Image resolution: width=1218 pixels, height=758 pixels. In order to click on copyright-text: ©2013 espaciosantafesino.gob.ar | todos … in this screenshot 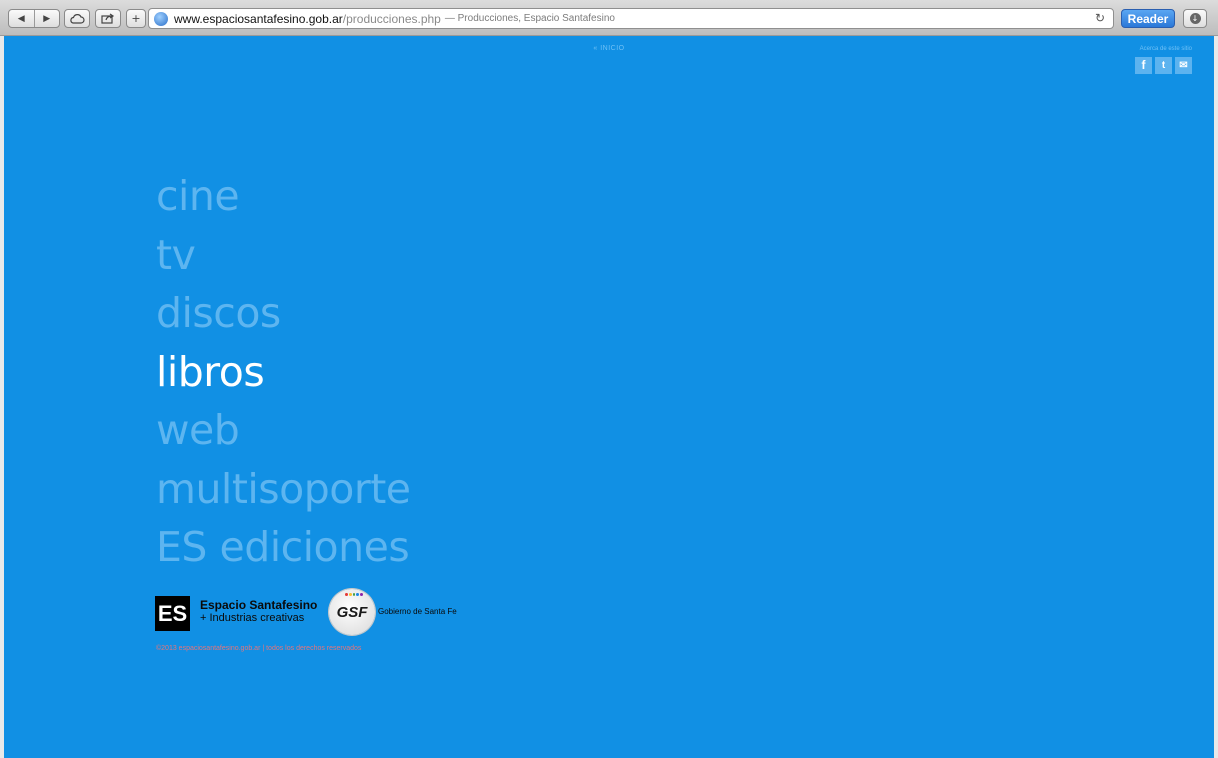, I will do `click(259, 648)`.